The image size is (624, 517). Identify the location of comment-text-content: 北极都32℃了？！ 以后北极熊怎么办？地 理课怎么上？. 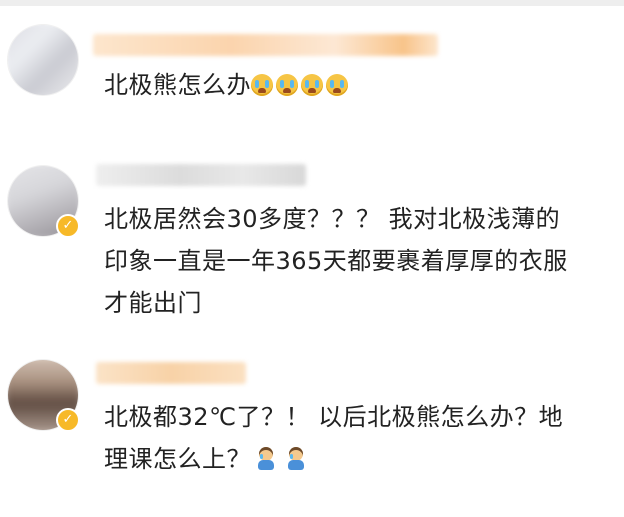
(334, 438).